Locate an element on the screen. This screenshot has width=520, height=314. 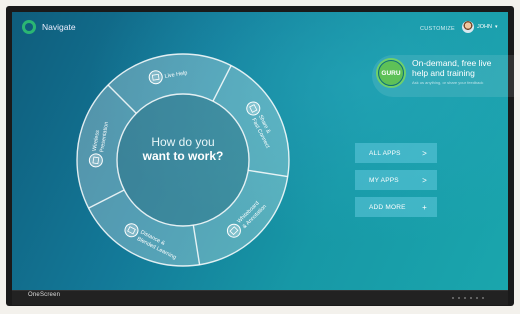
add-more-button: ADD MORE + is located at coordinates (396, 207).